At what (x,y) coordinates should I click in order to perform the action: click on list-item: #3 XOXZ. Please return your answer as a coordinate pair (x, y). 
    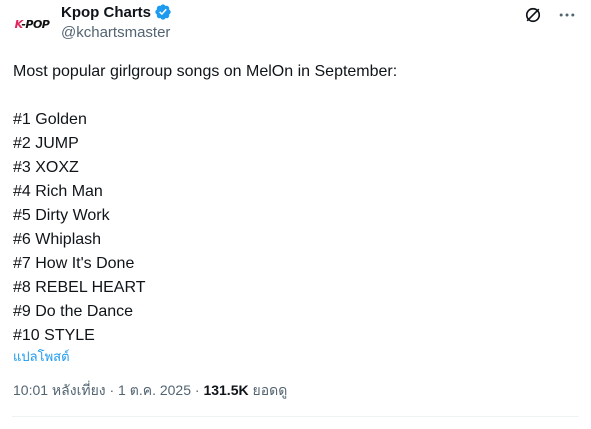
    Looking at the image, I should click on (46, 167).